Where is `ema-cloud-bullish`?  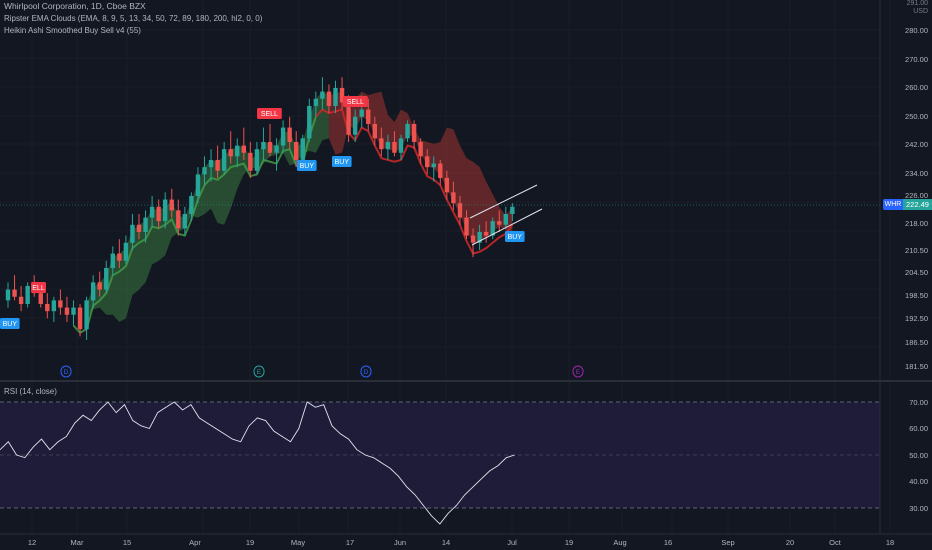 ema-cloud-bullish is located at coordinates (207, 206).